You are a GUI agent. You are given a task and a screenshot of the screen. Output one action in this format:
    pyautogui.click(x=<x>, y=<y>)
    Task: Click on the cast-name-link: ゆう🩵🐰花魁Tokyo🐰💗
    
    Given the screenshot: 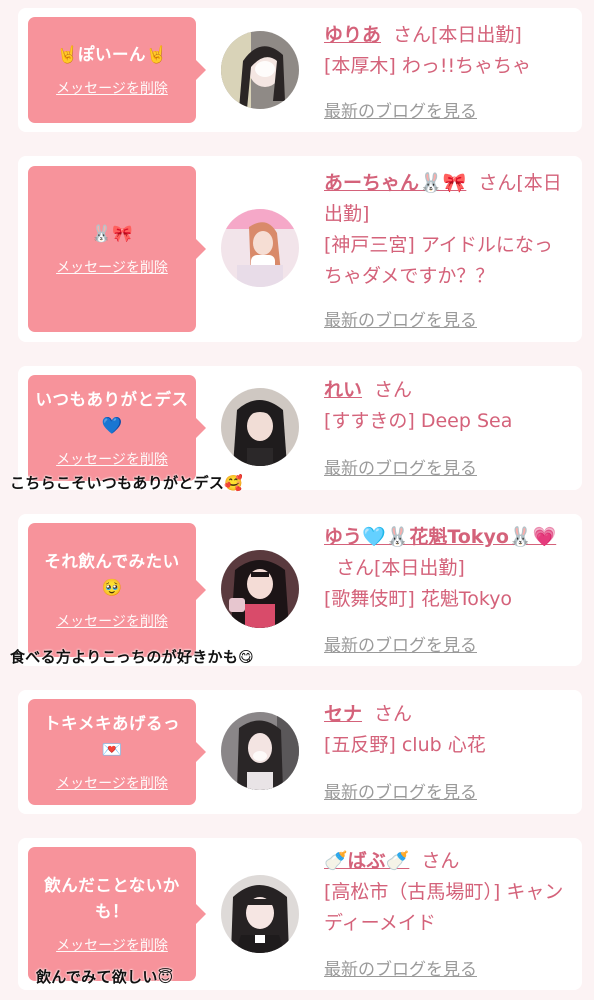 What is the action you would take?
    pyautogui.click(x=440, y=537)
    